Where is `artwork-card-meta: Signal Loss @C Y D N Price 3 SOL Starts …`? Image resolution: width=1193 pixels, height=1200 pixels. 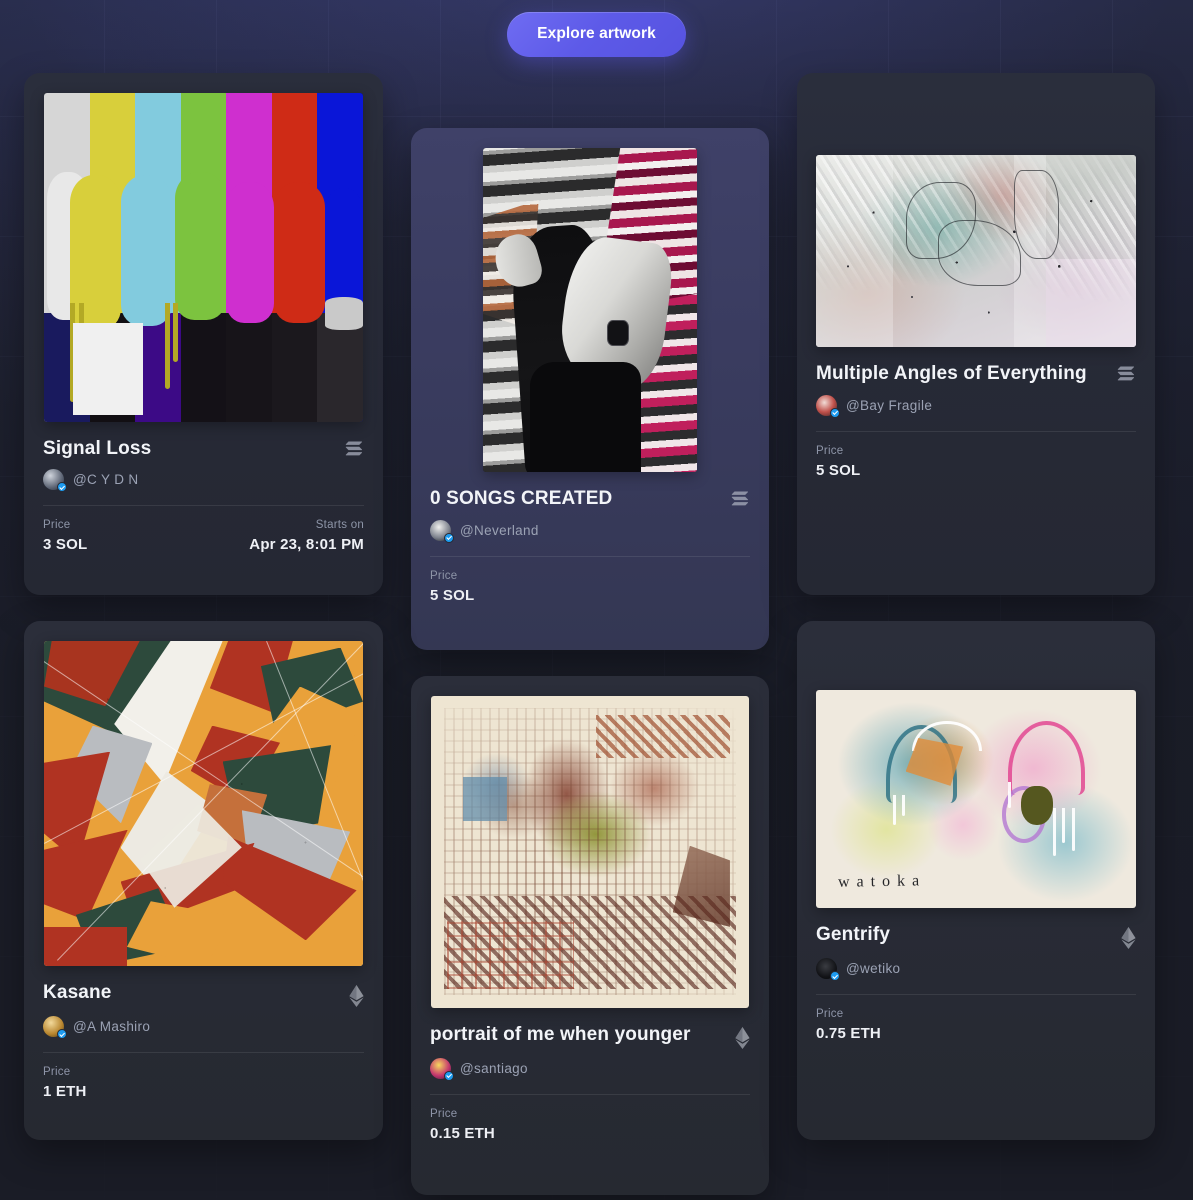 artwork-card-meta: Signal Loss @C Y D N Price 3 SOL Starts … is located at coordinates (203, 497).